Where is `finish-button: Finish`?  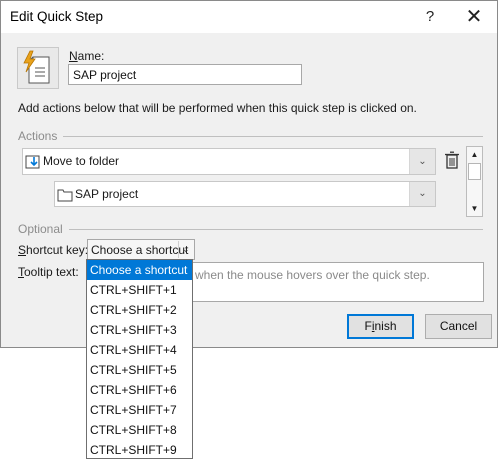 finish-button: Finish is located at coordinates (380, 326).